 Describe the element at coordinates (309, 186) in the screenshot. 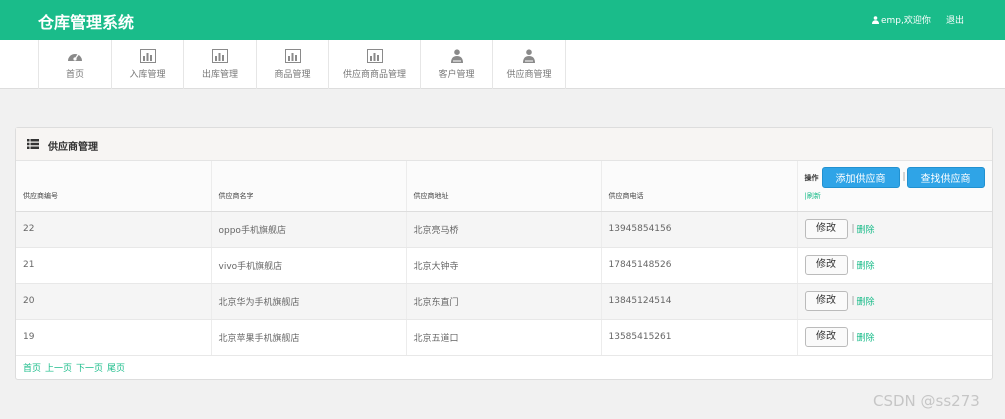

I see `column-header-name: 供应商名字` at that location.